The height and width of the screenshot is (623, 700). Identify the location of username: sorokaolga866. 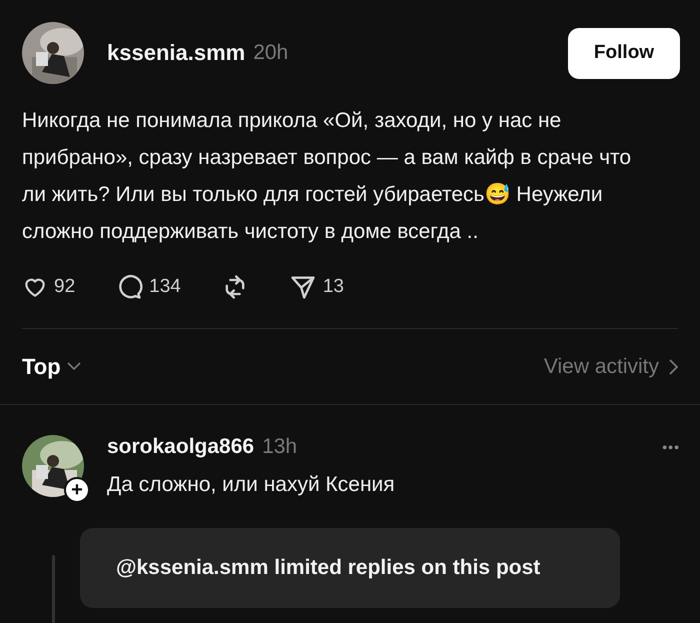
(180, 447).